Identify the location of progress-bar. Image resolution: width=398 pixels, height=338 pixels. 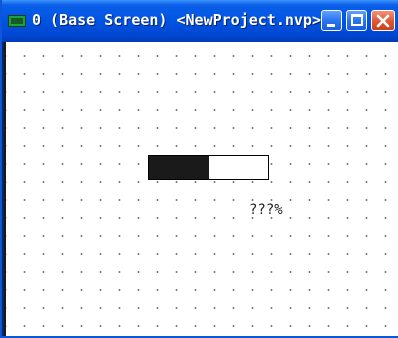
(208, 167).